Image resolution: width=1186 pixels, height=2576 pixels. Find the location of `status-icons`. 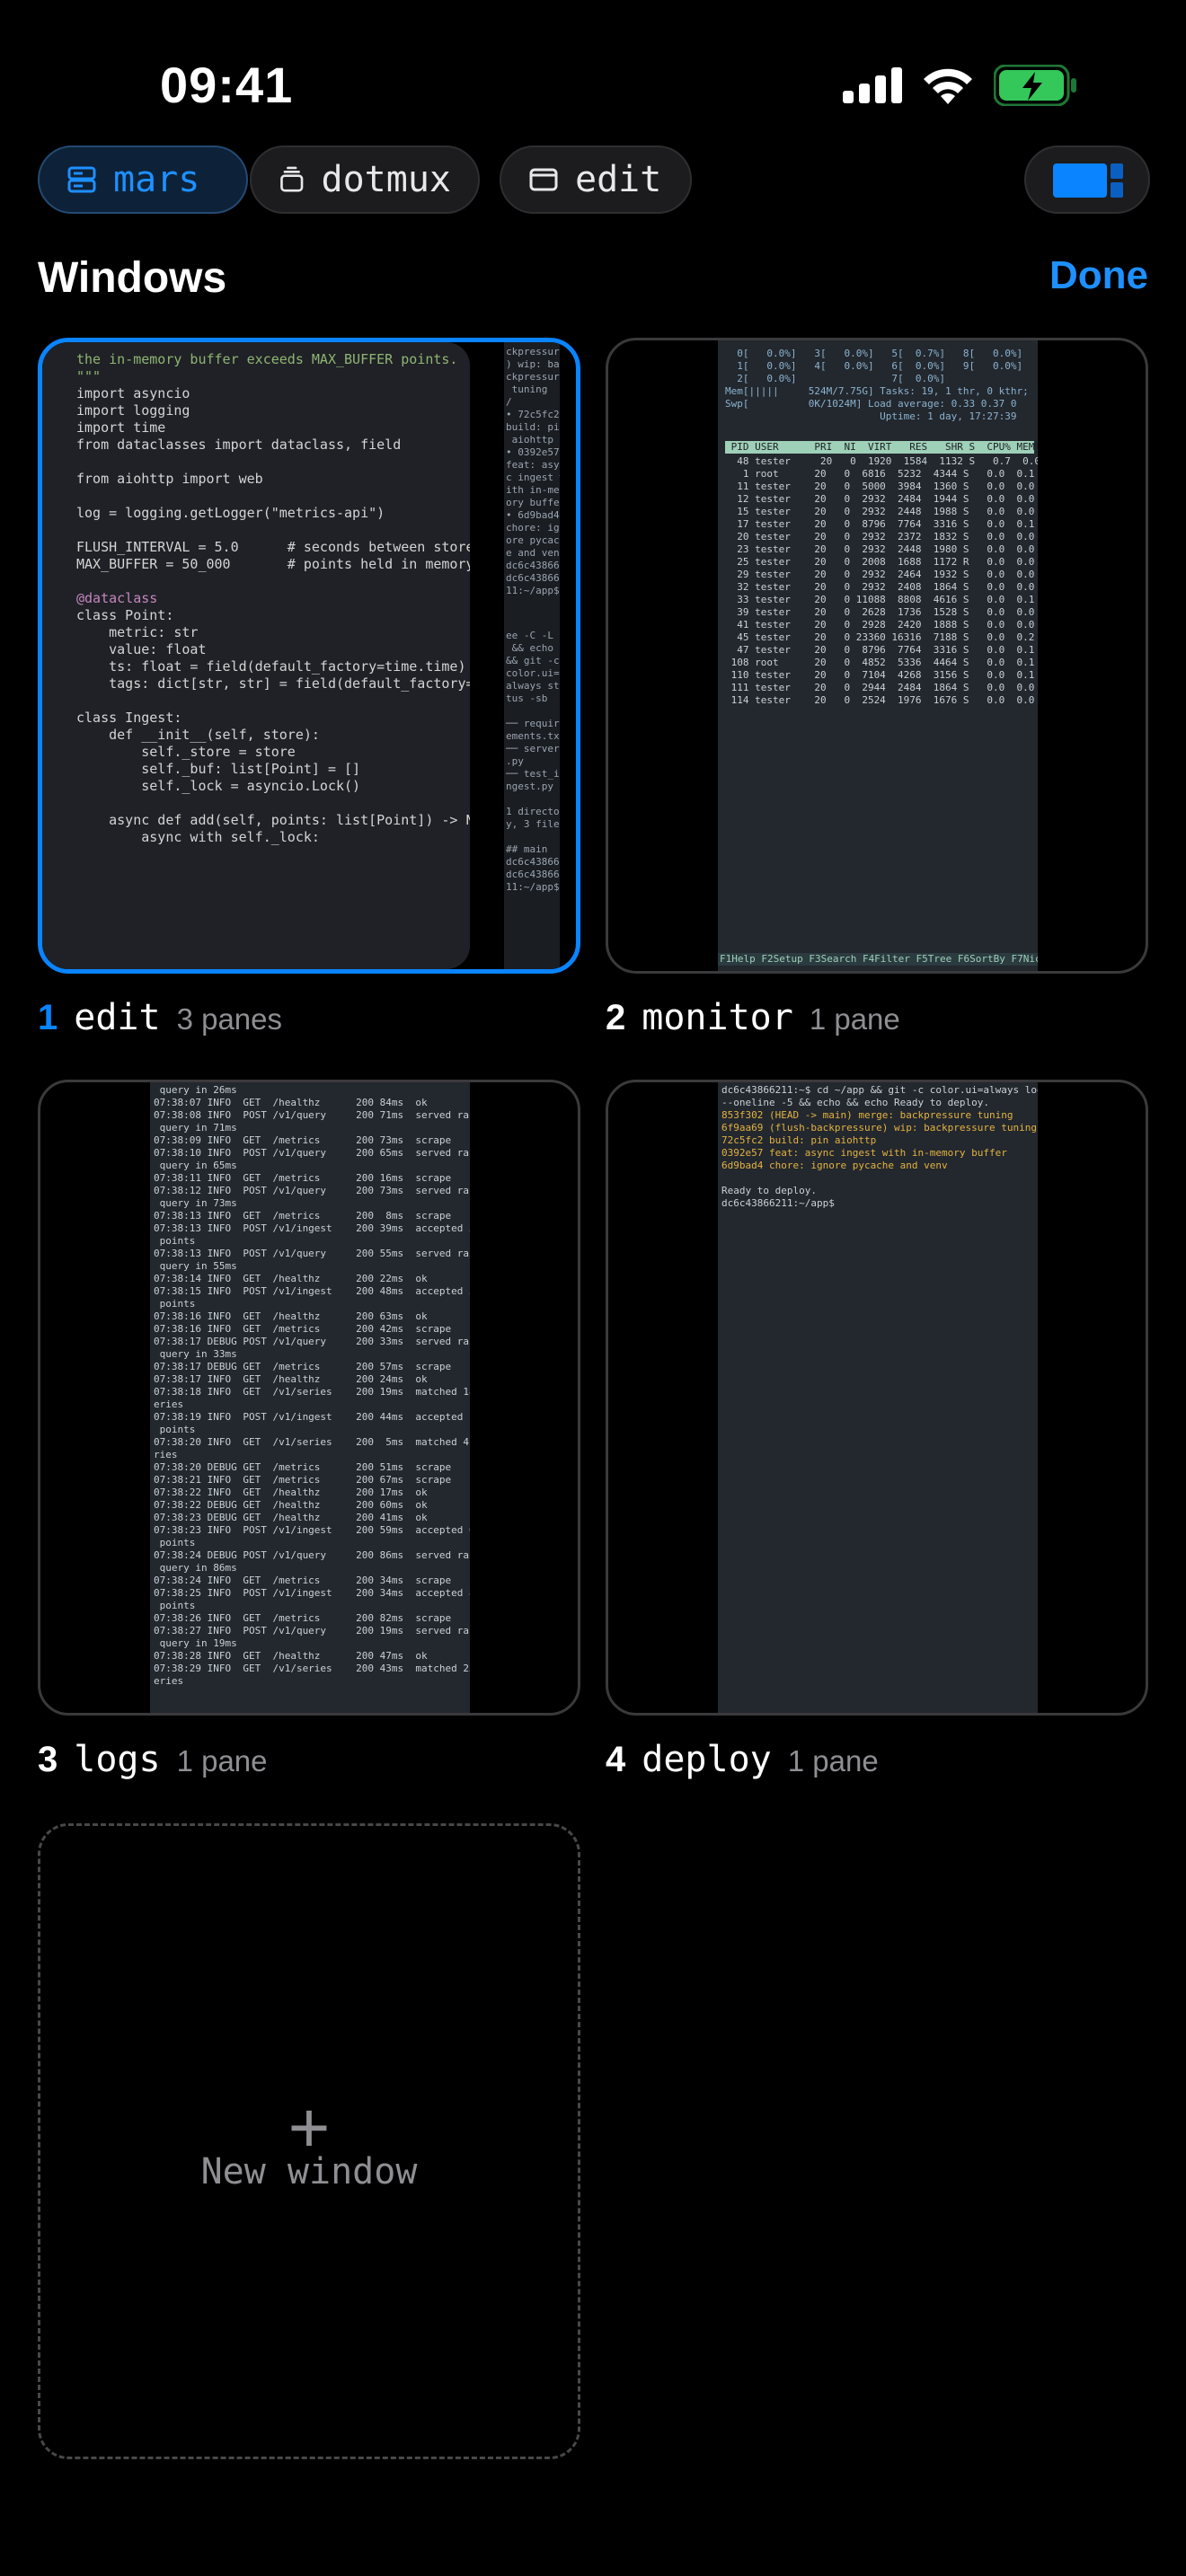

status-icons is located at coordinates (959, 85).